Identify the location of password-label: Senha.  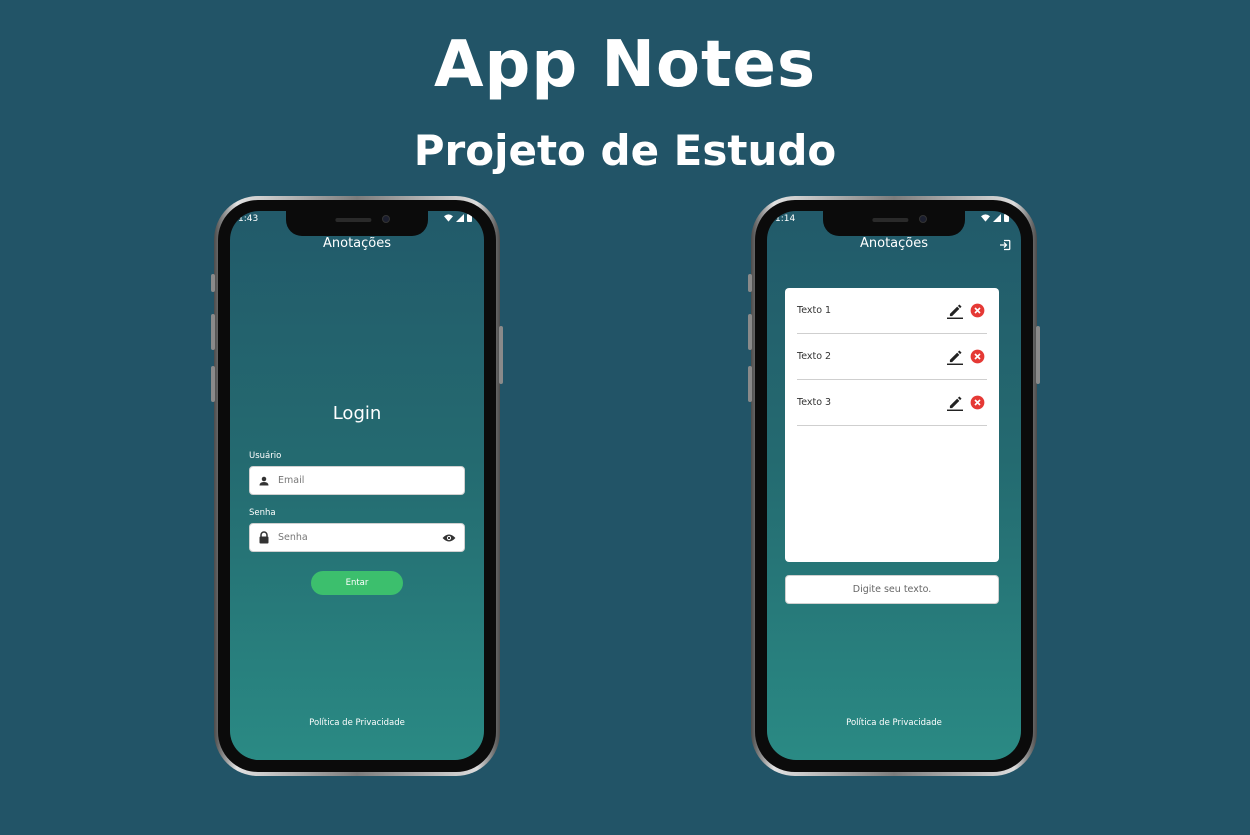
(262, 513).